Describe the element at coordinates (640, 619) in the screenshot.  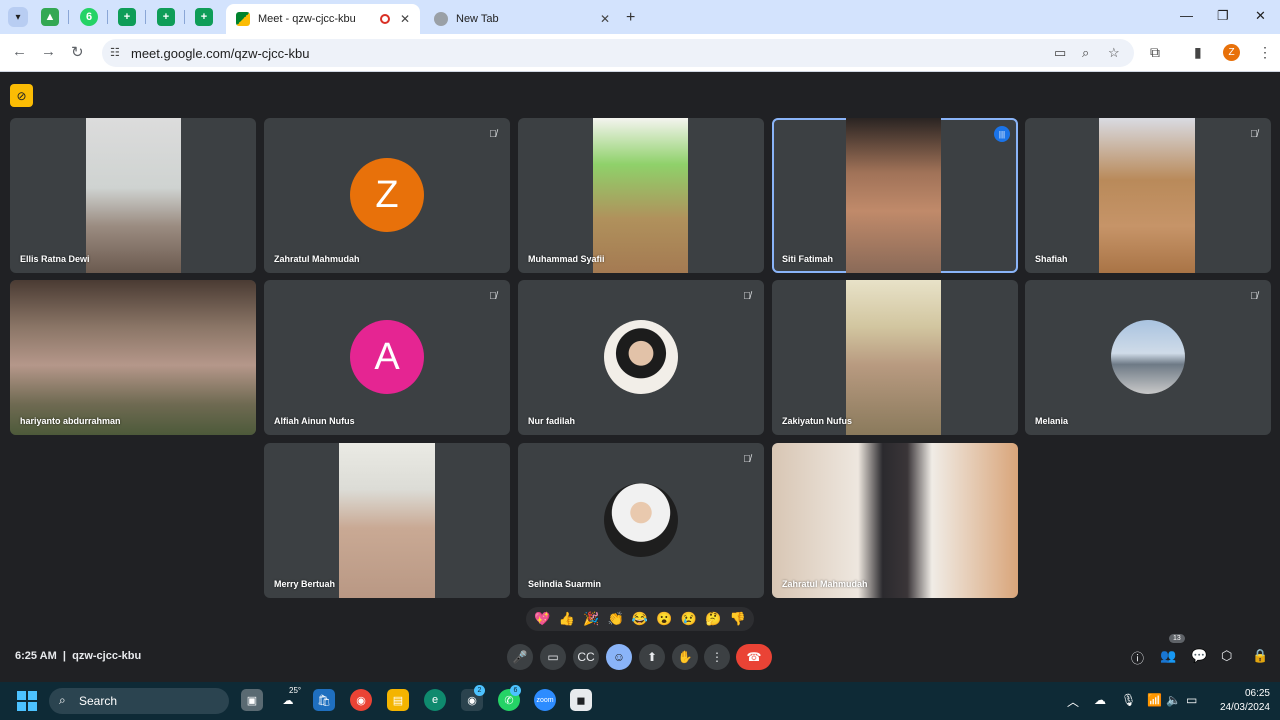
I see `reaction-laugh: 😂` at that location.